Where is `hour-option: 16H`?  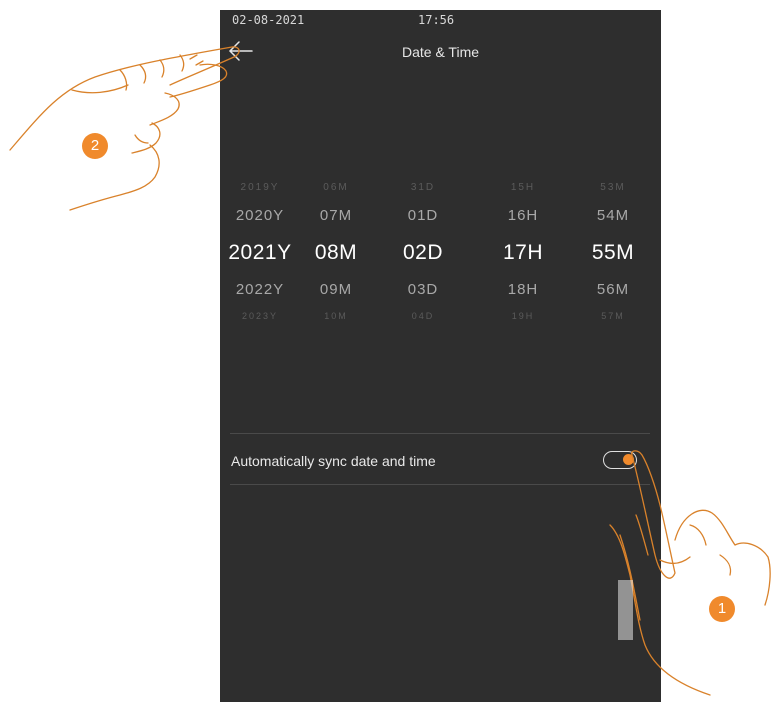
hour-option: 16H is located at coordinates (523, 215).